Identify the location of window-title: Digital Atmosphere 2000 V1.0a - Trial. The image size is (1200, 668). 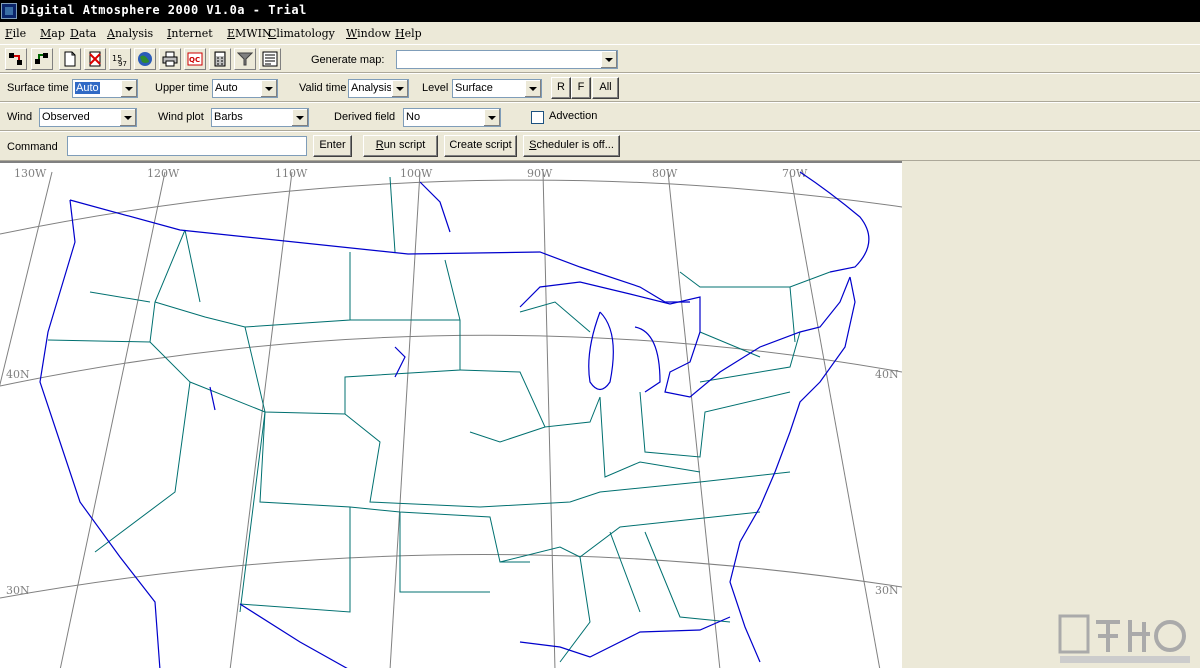
(164, 10).